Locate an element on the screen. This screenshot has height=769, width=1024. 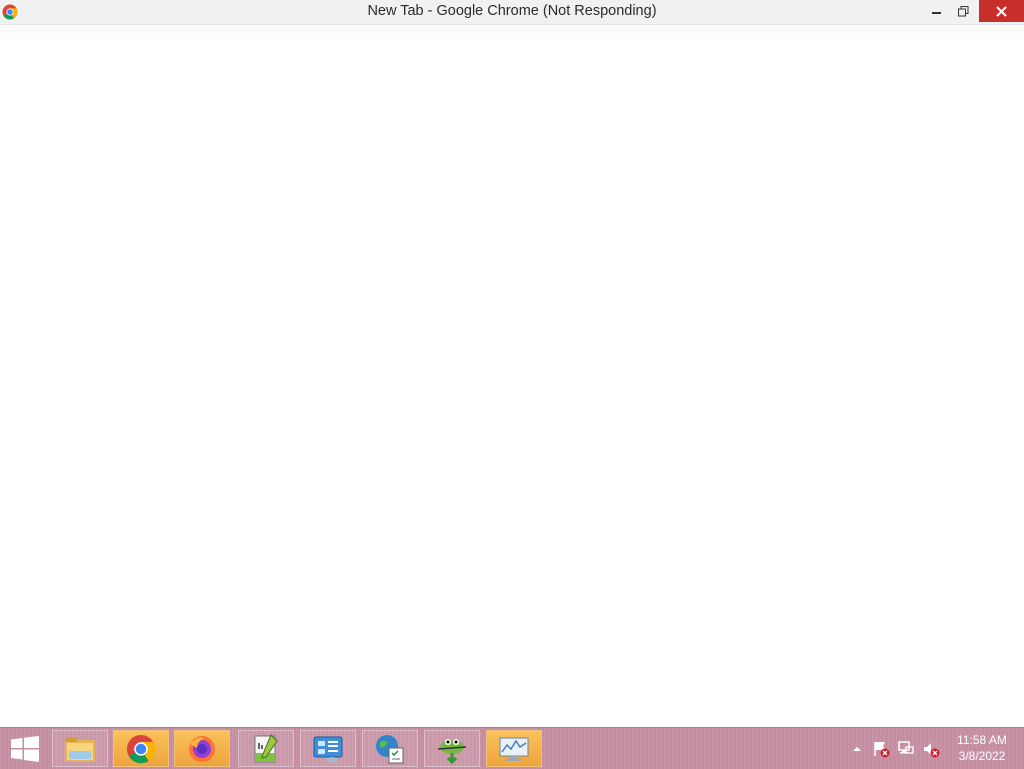
close-button is located at coordinates (1001, 11).